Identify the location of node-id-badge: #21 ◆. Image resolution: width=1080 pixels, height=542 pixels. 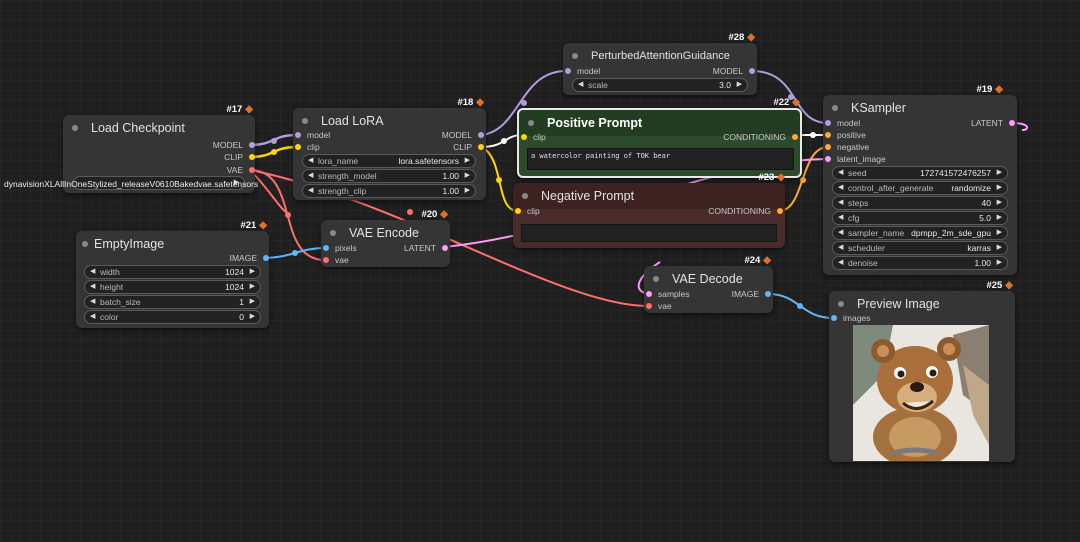
(253, 225).